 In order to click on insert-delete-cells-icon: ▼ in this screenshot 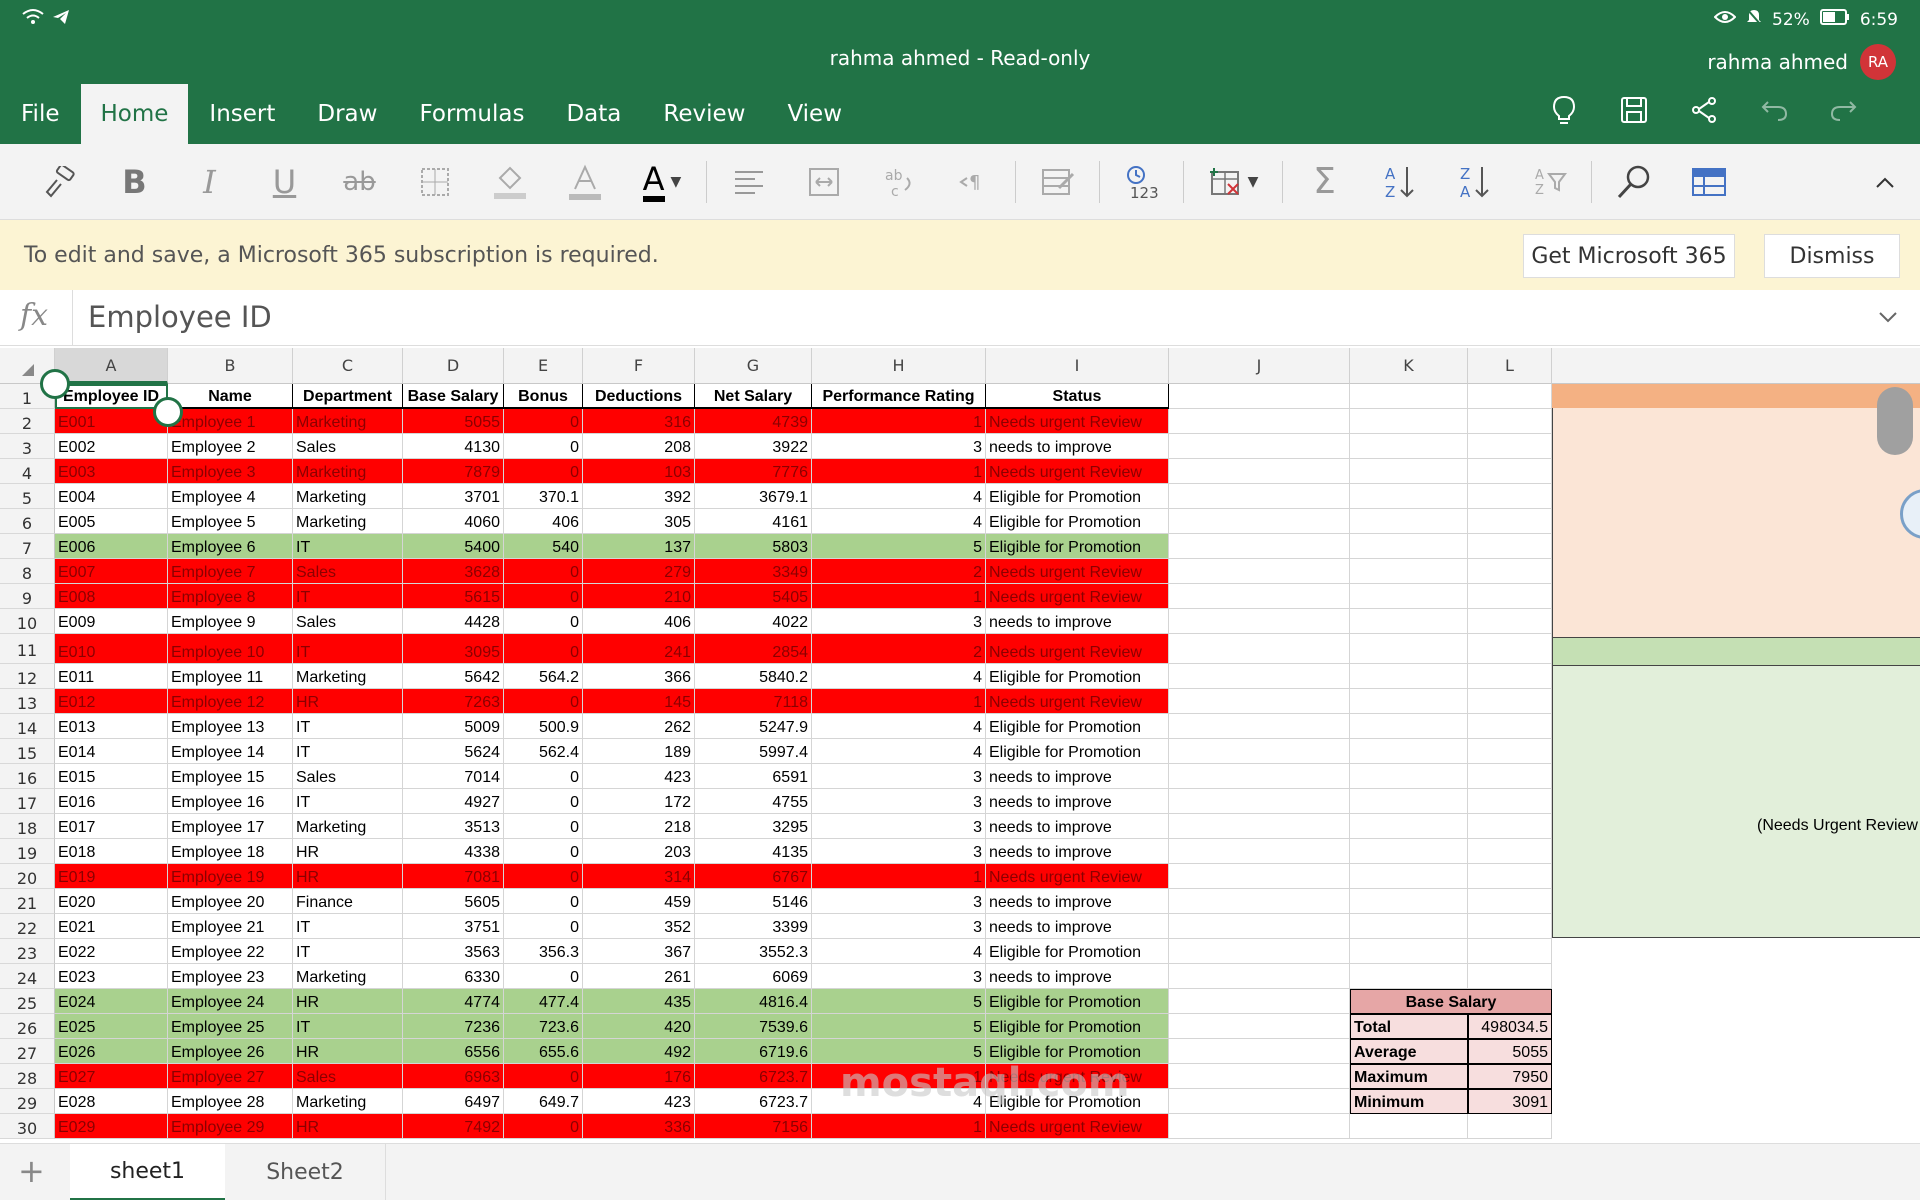, I will do `click(1233, 182)`.